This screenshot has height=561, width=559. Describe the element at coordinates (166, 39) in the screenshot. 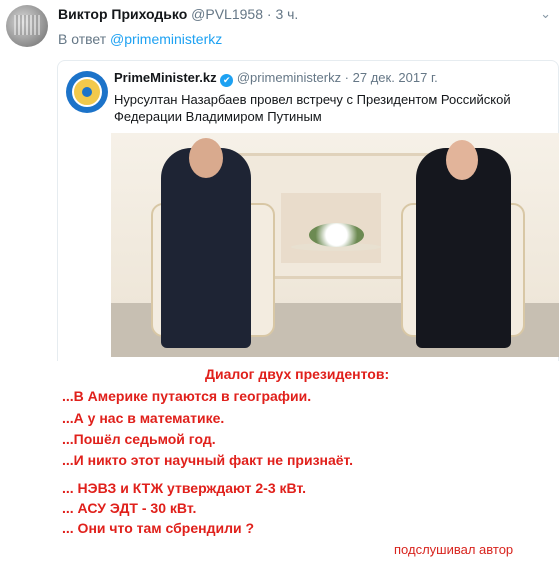

I see `reply-to-link: @primeministerkz` at that location.